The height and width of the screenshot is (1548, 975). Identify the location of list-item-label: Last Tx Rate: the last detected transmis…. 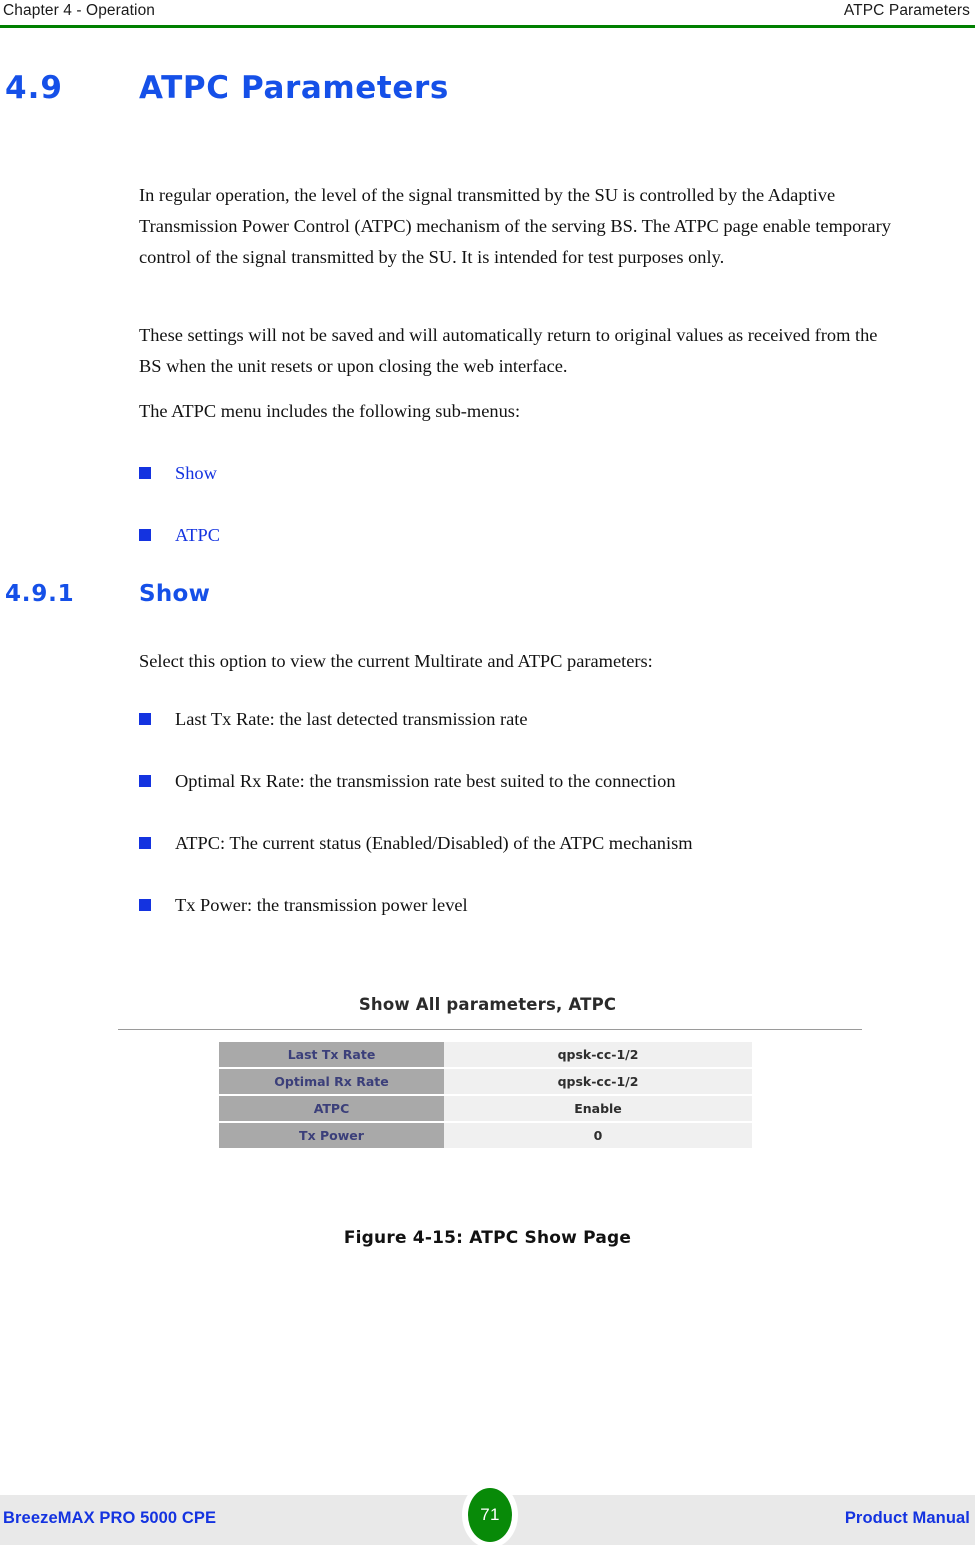
(351, 719).